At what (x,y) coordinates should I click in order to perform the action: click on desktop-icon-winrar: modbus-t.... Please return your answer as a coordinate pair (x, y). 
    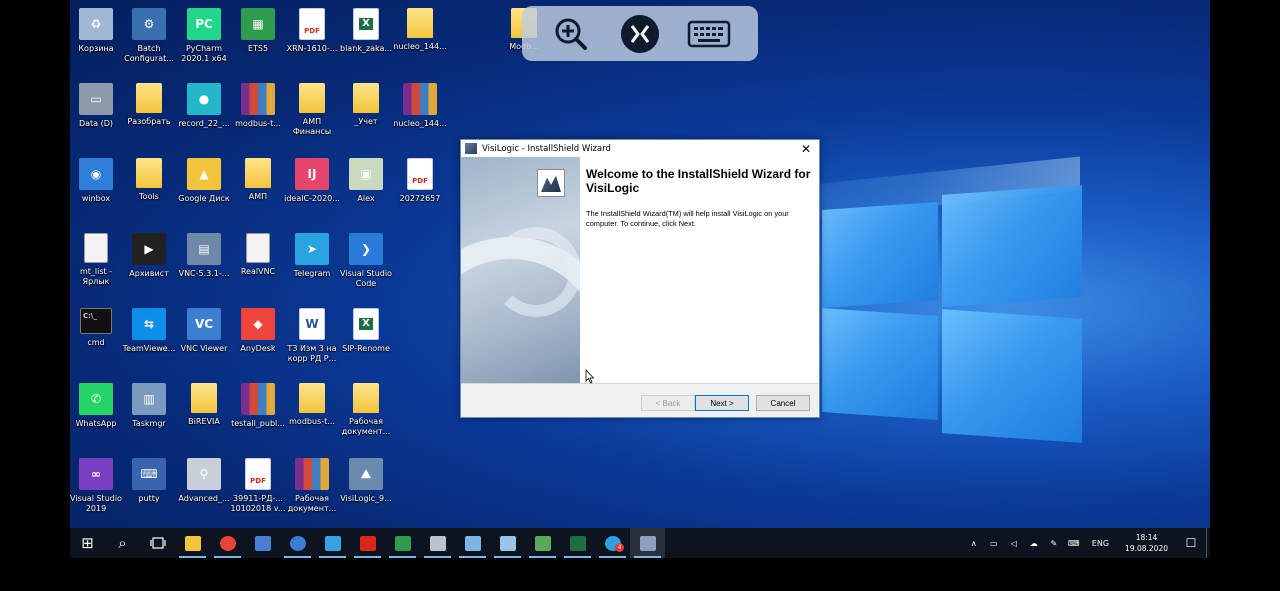
    Looking at the image, I should click on (258, 106).